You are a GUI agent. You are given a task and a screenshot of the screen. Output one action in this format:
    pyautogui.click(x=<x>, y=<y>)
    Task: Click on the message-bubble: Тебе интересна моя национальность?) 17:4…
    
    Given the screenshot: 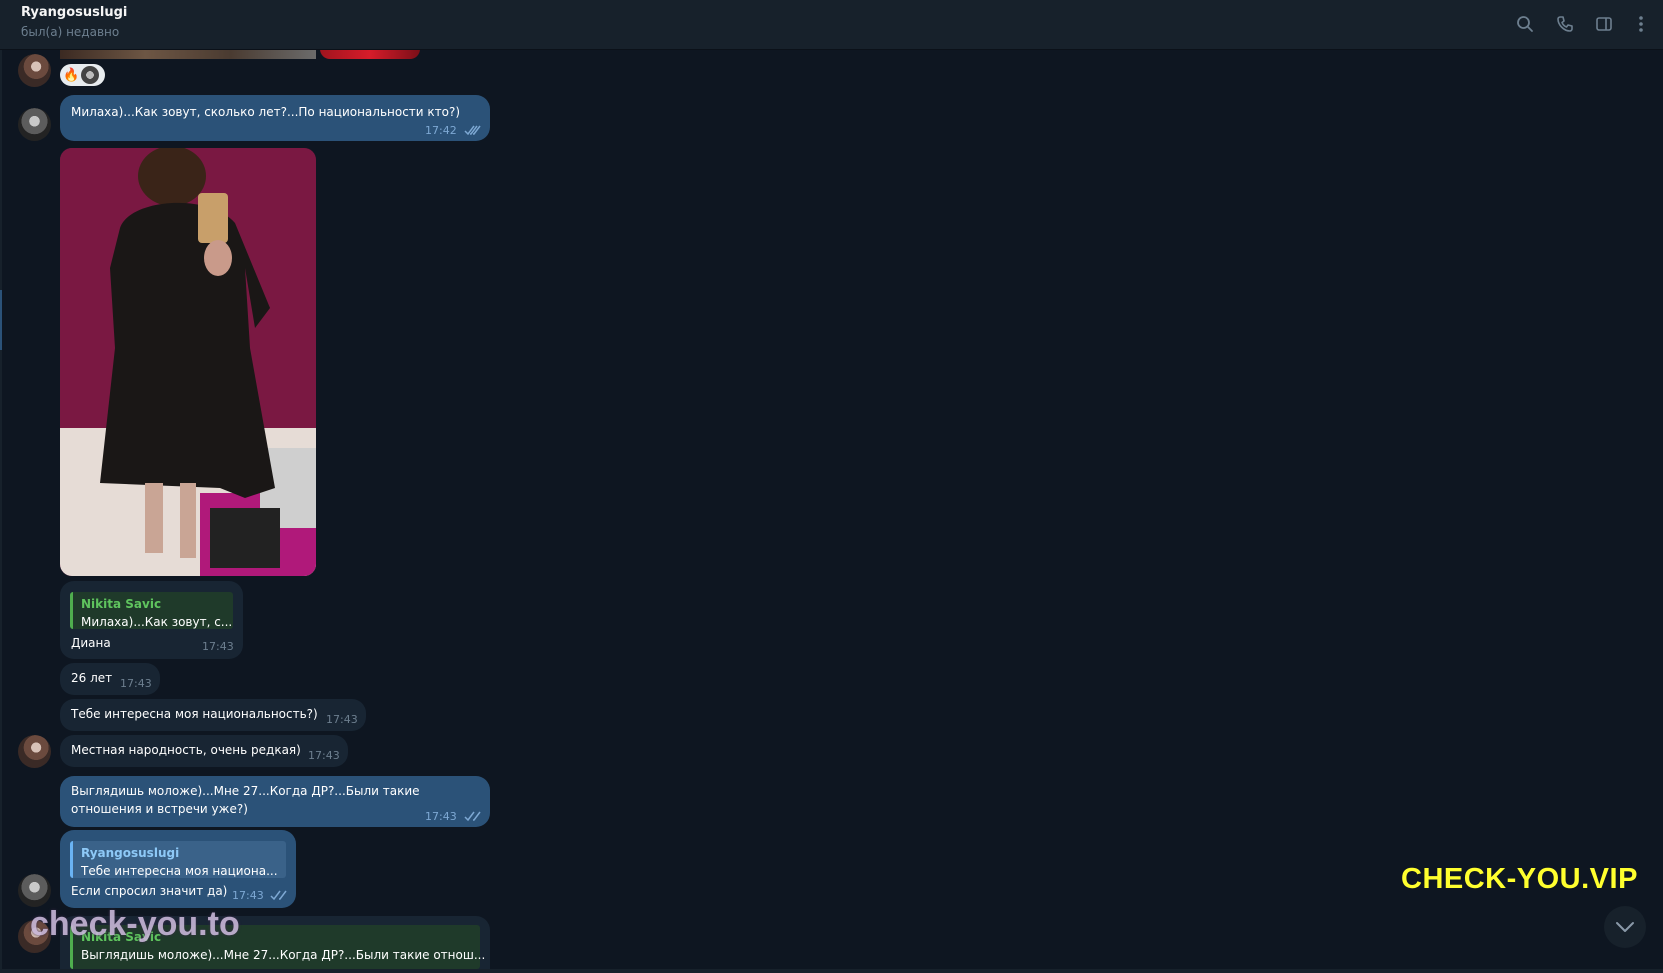 What is the action you would take?
    pyautogui.click(x=213, y=715)
    